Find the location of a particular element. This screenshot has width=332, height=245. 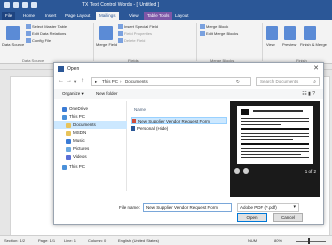

address-bar: ▸ This PC › Documents ↻ is located at coordinates (171, 81).